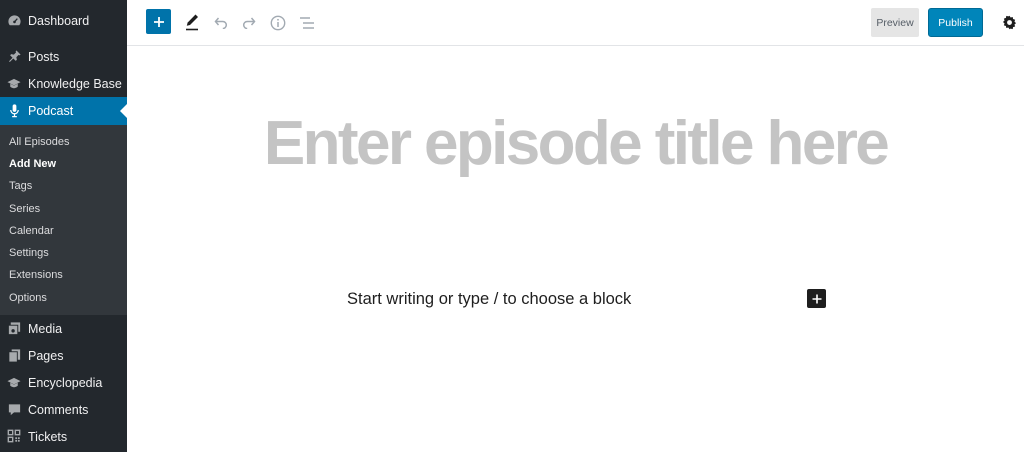  I want to click on list-outline-icon, so click(307, 23).